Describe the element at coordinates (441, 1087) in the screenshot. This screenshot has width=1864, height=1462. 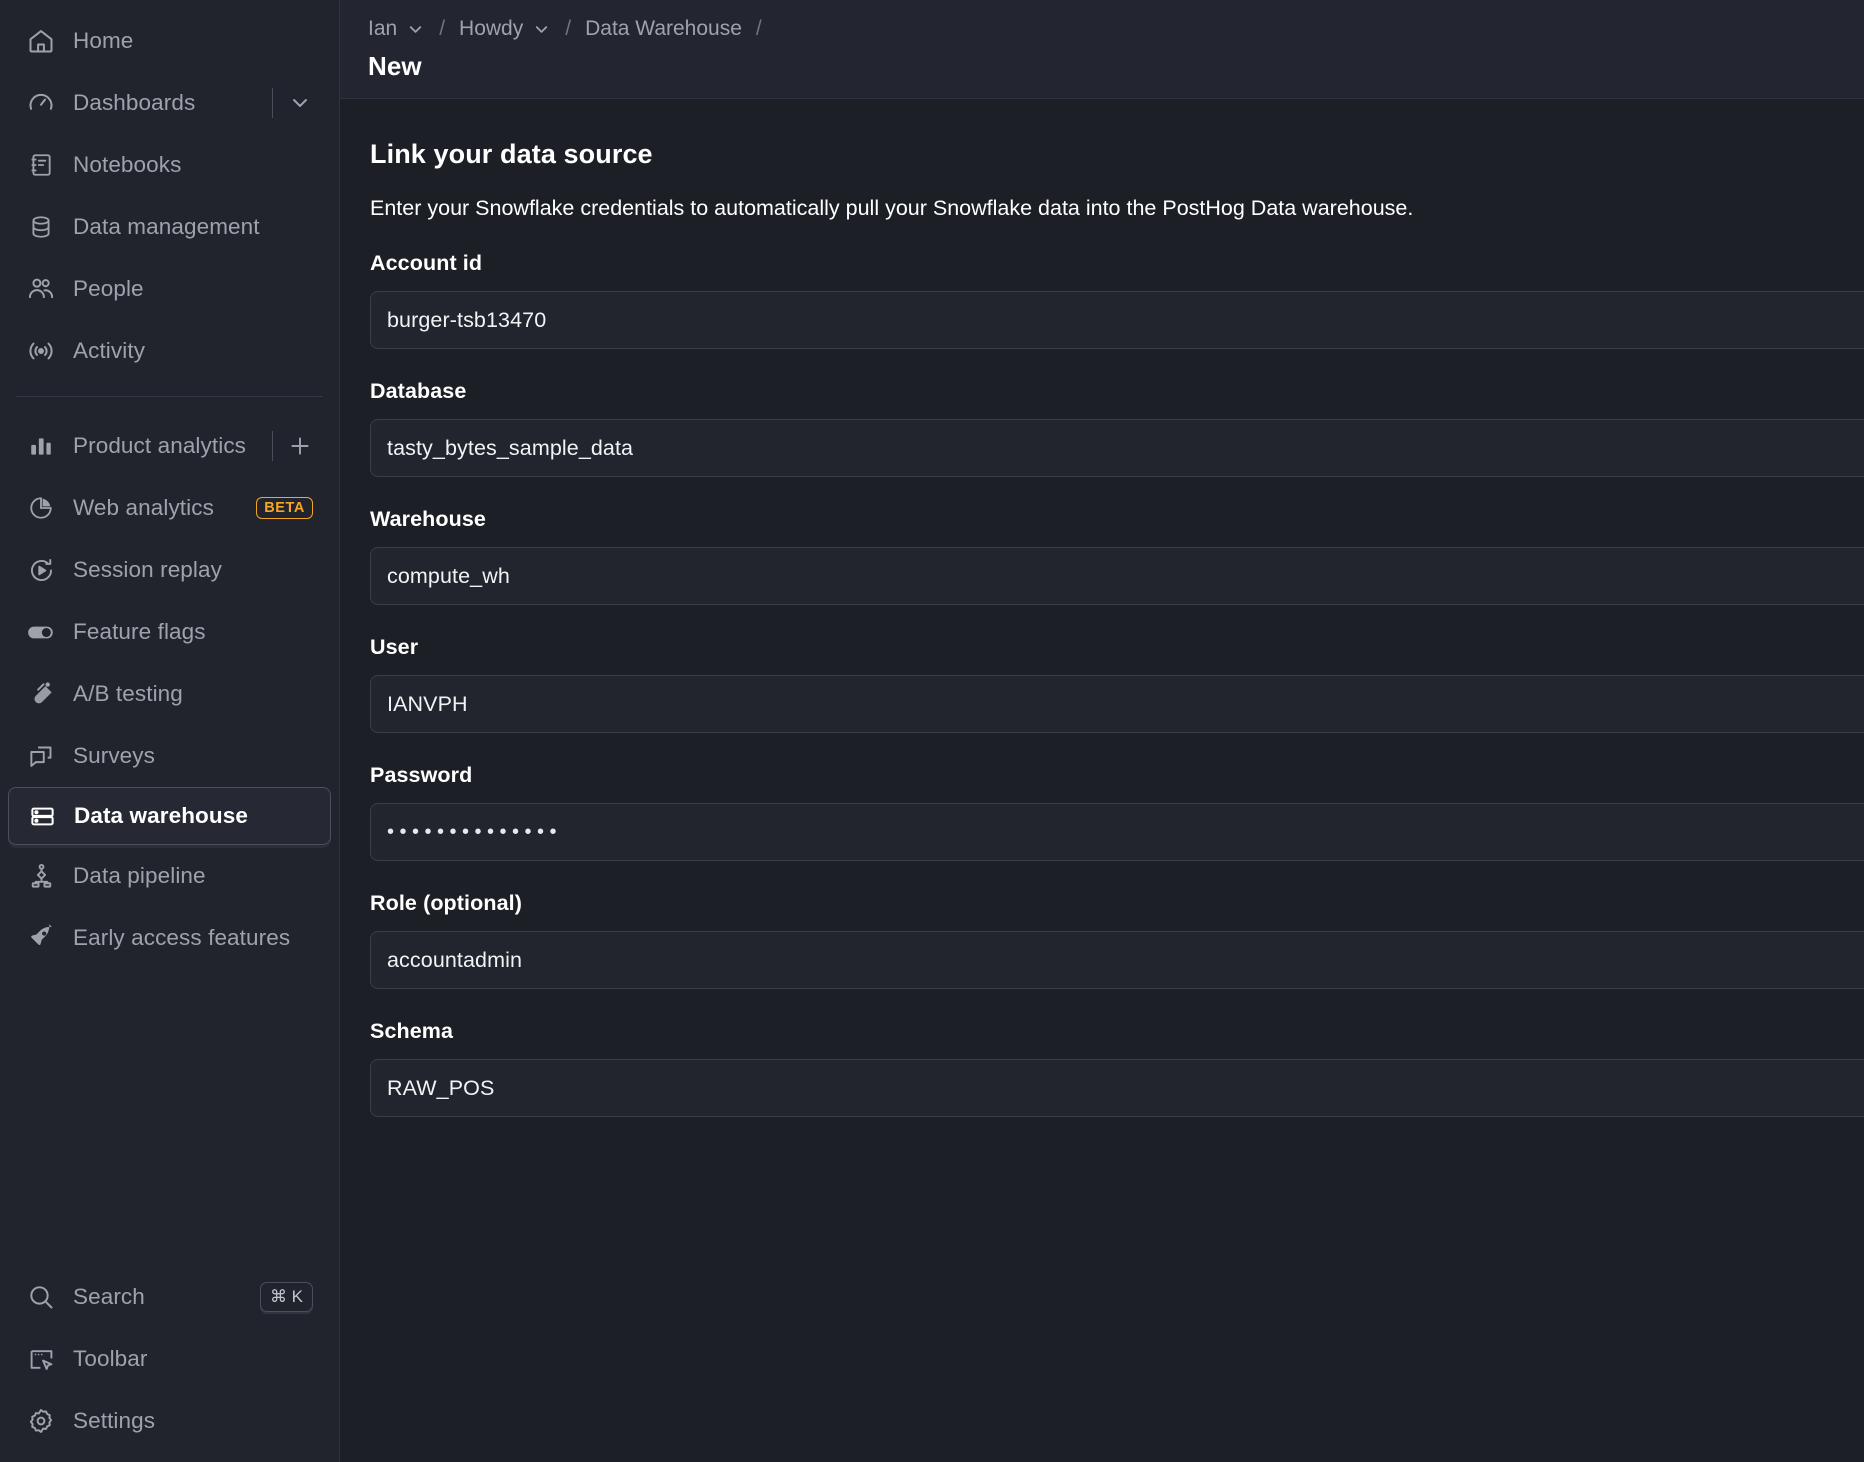
I see `input-value: RAW_POS` at that location.